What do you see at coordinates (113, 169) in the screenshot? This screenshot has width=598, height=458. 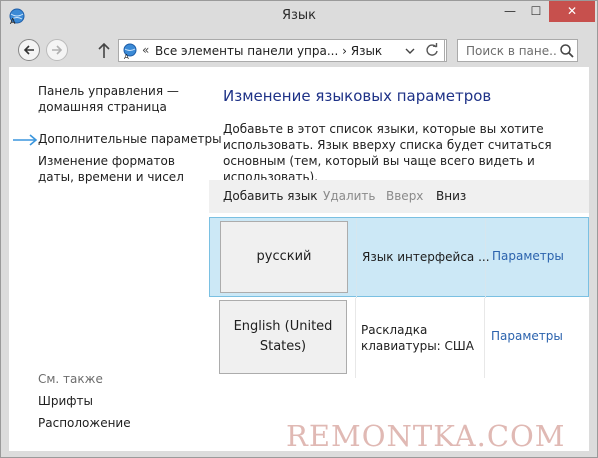 I see `change-date-formats-link: Изменение форматов даты, времени и чисел` at bounding box center [113, 169].